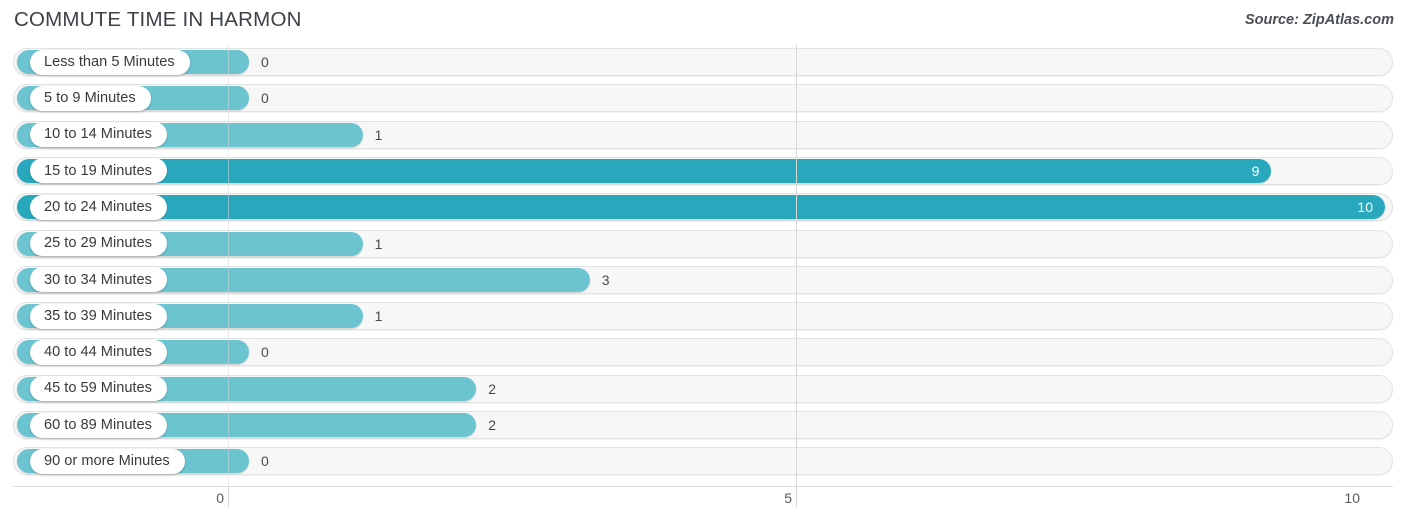  I want to click on category-label: 45 to 59 Minutes, so click(98, 388).